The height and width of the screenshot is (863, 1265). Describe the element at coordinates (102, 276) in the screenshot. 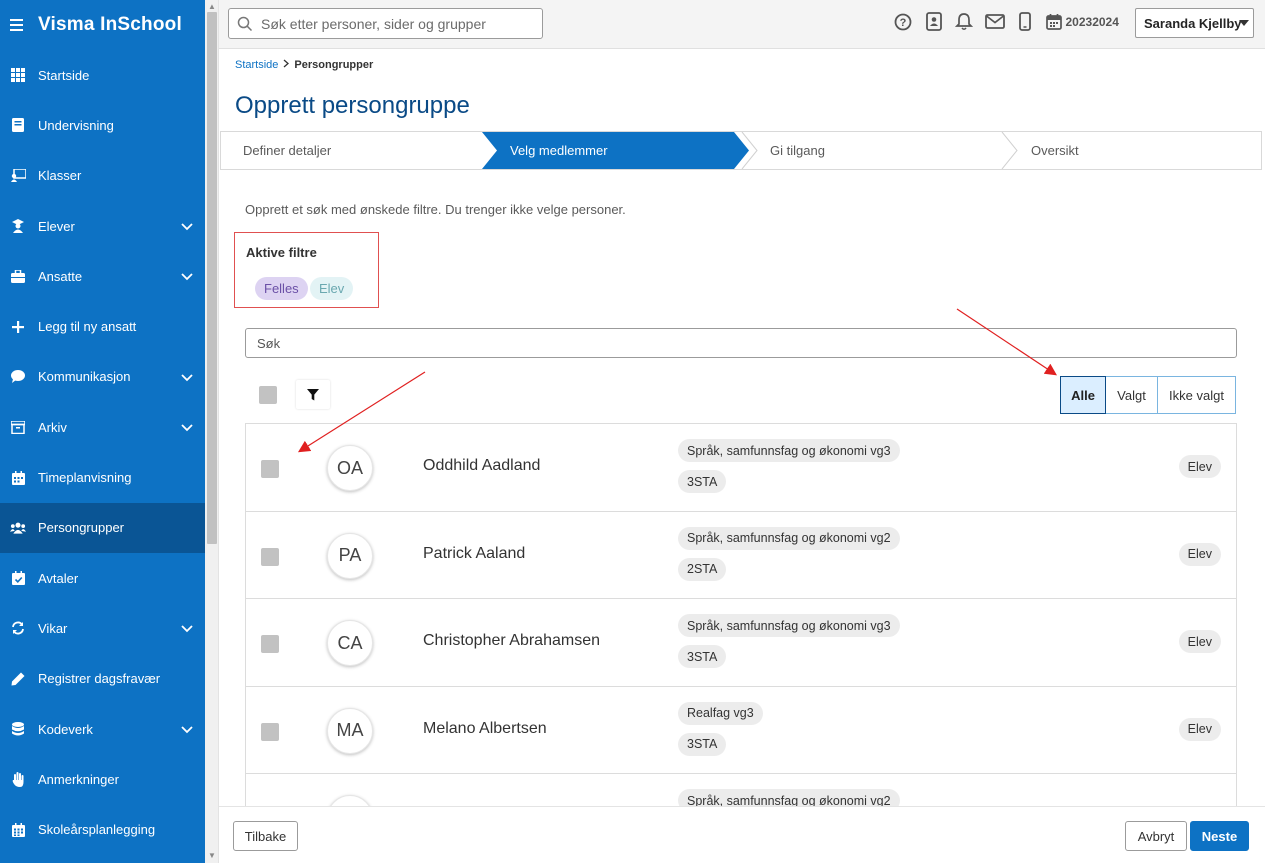

I see `sidebar-item-ansatte: Ansatte` at that location.